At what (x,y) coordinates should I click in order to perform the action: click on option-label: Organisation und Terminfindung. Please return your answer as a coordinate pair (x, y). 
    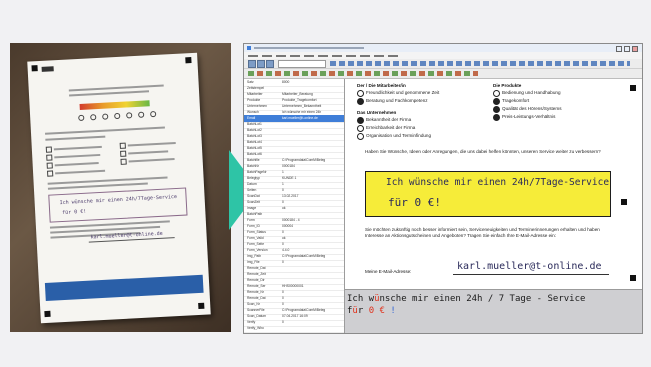
    Looking at the image, I should click on (399, 135).